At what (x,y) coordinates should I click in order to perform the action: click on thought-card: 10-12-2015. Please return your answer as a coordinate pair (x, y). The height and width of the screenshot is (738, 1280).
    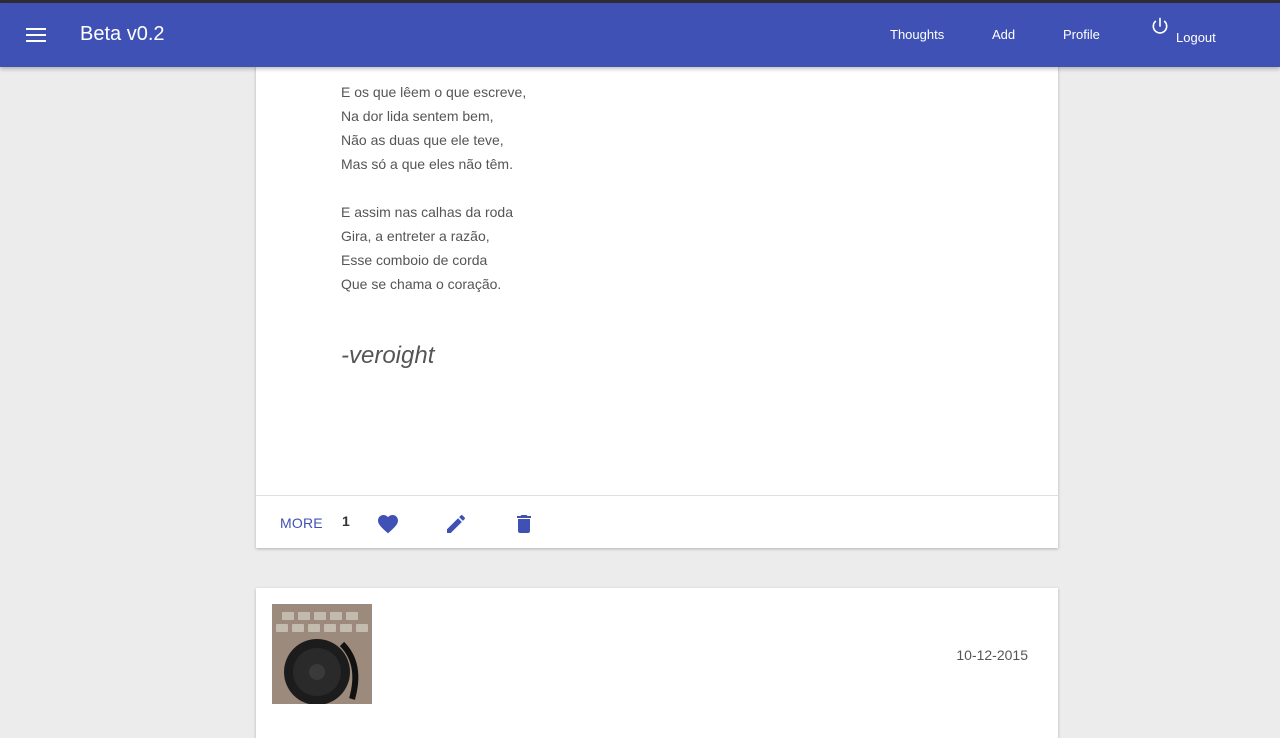
    Looking at the image, I should click on (657, 663).